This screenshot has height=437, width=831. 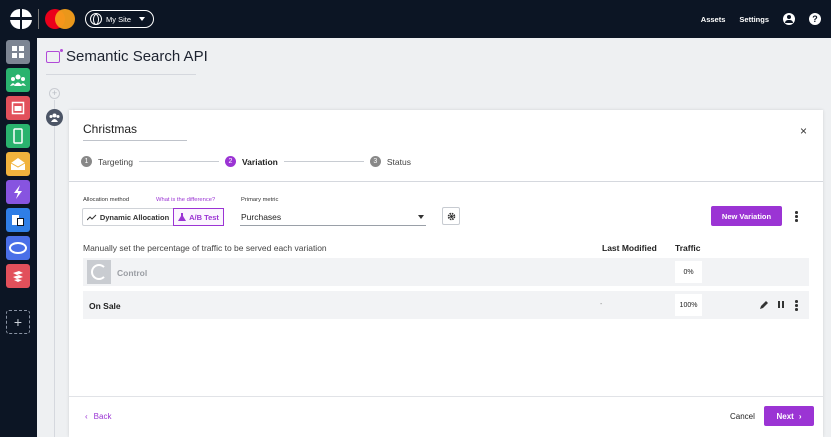 I want to click on left-rail: +, so click(x=18, y=237).